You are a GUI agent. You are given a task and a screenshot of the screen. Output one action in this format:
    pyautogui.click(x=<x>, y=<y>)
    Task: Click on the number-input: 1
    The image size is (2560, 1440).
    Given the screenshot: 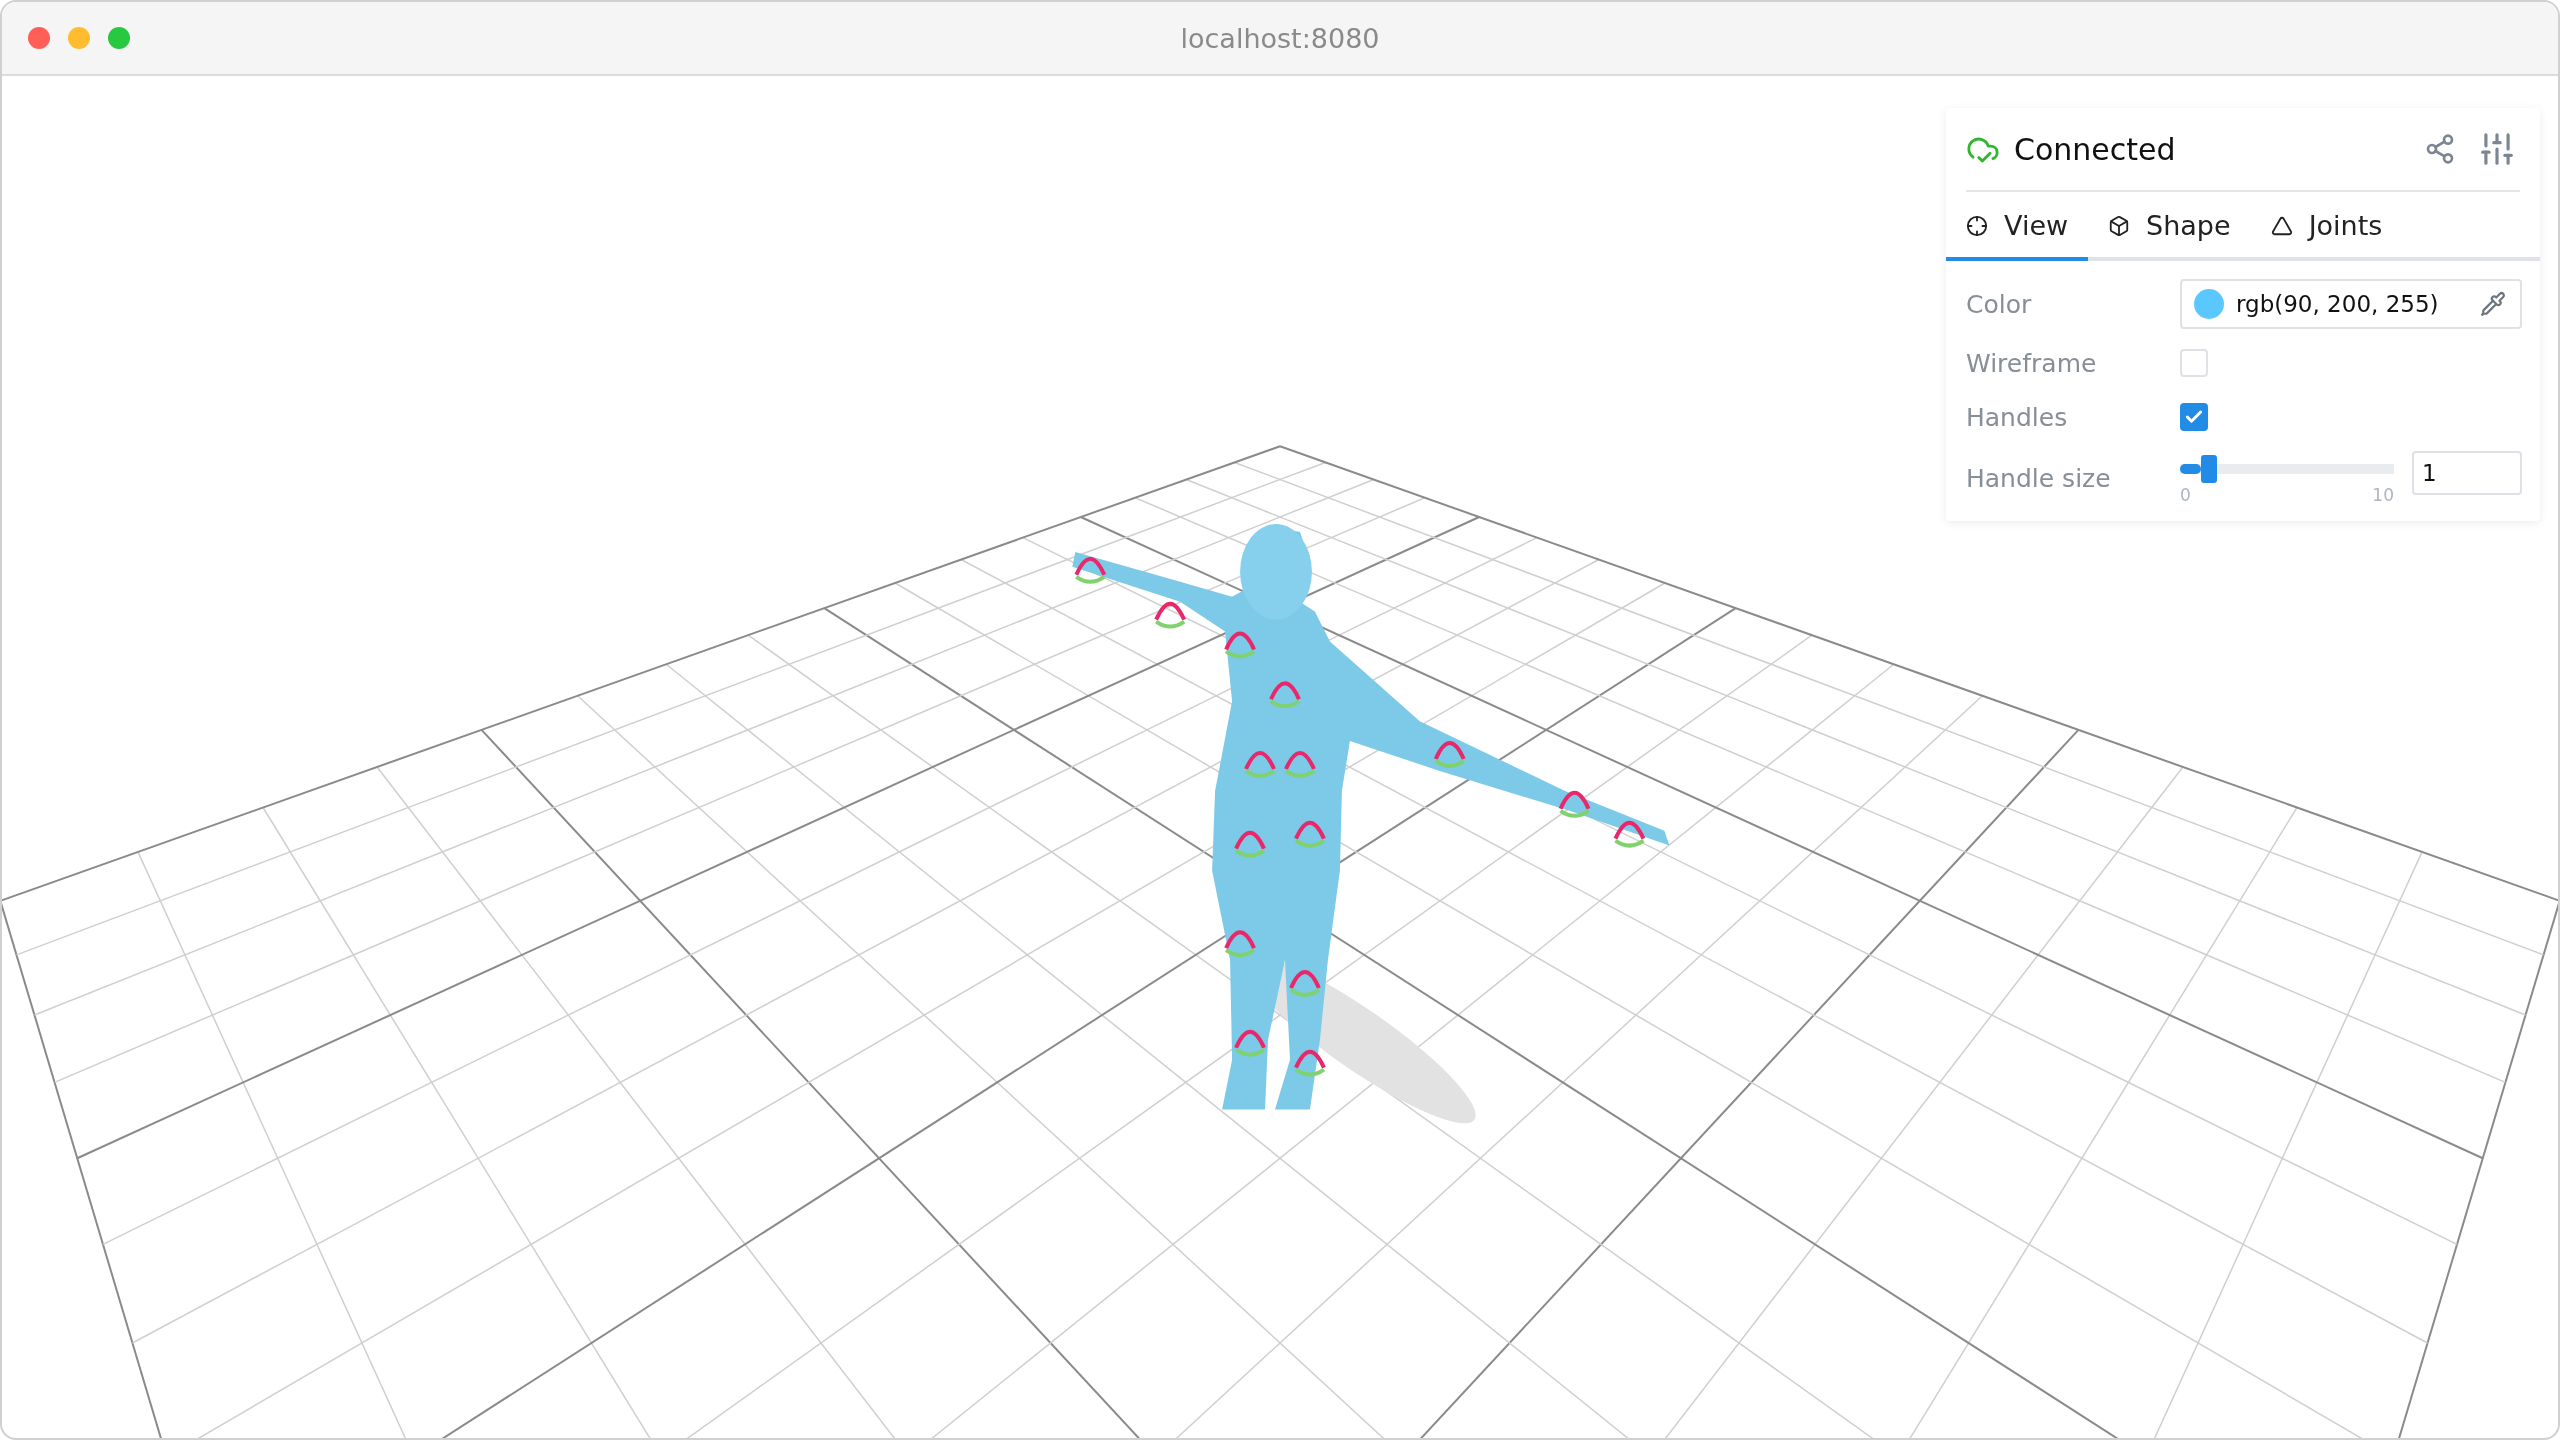 What is the action you would take?
    pyautogui.click(x=2467, y=473)
    